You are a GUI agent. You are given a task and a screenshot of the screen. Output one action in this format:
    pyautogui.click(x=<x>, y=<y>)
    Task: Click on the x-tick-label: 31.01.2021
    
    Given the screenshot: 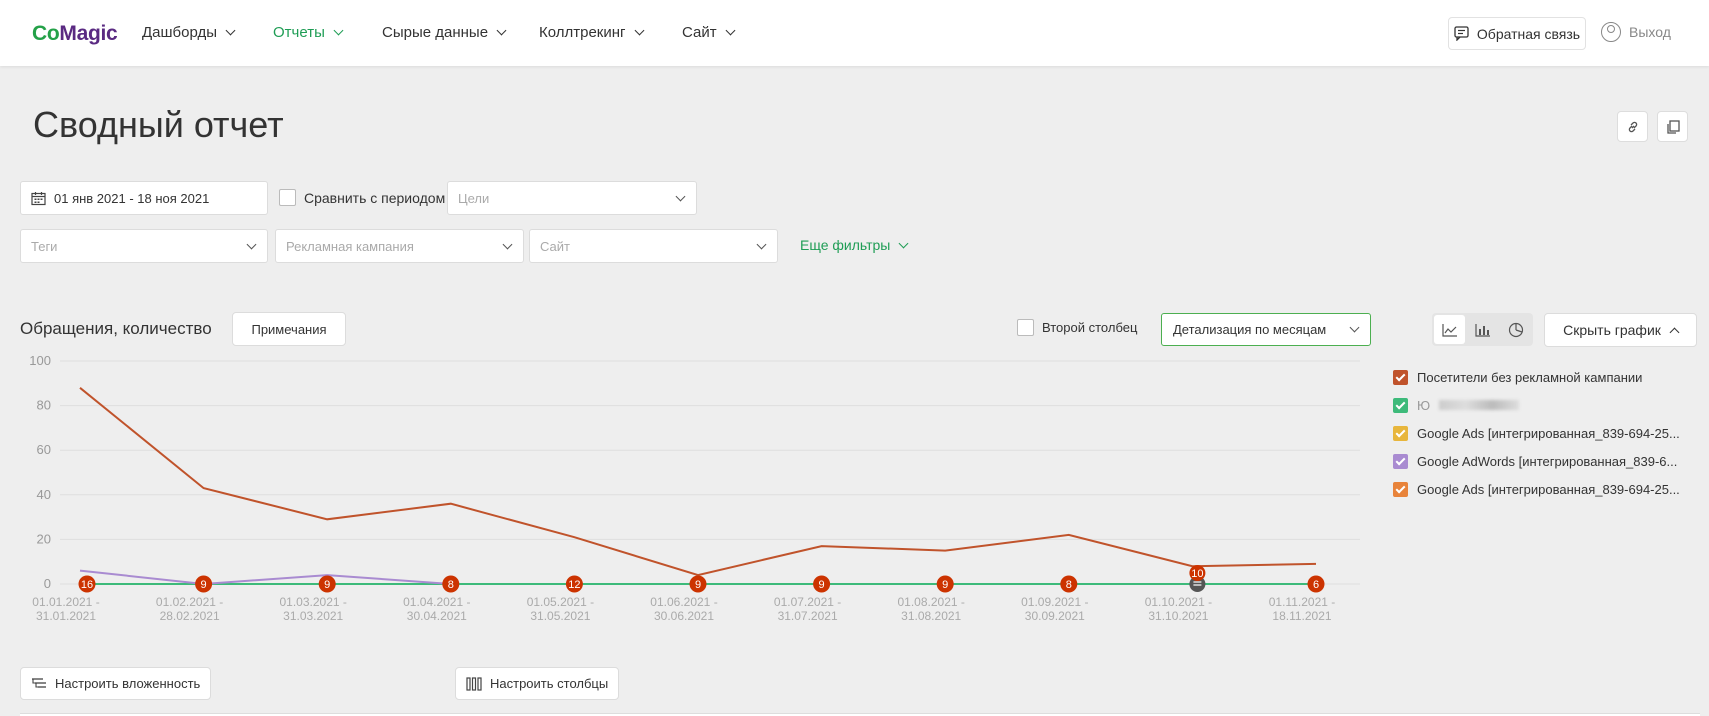 What is the action you would take?
    pyautogui.click(x=66, y=616)
    